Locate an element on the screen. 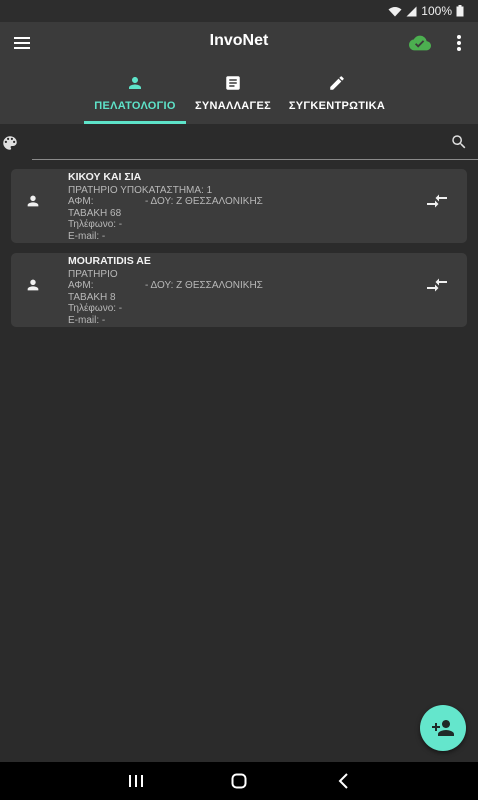 Image resolution: width=478 pixels, height=800 pixels. home-button is located at coordinates (239, 781).